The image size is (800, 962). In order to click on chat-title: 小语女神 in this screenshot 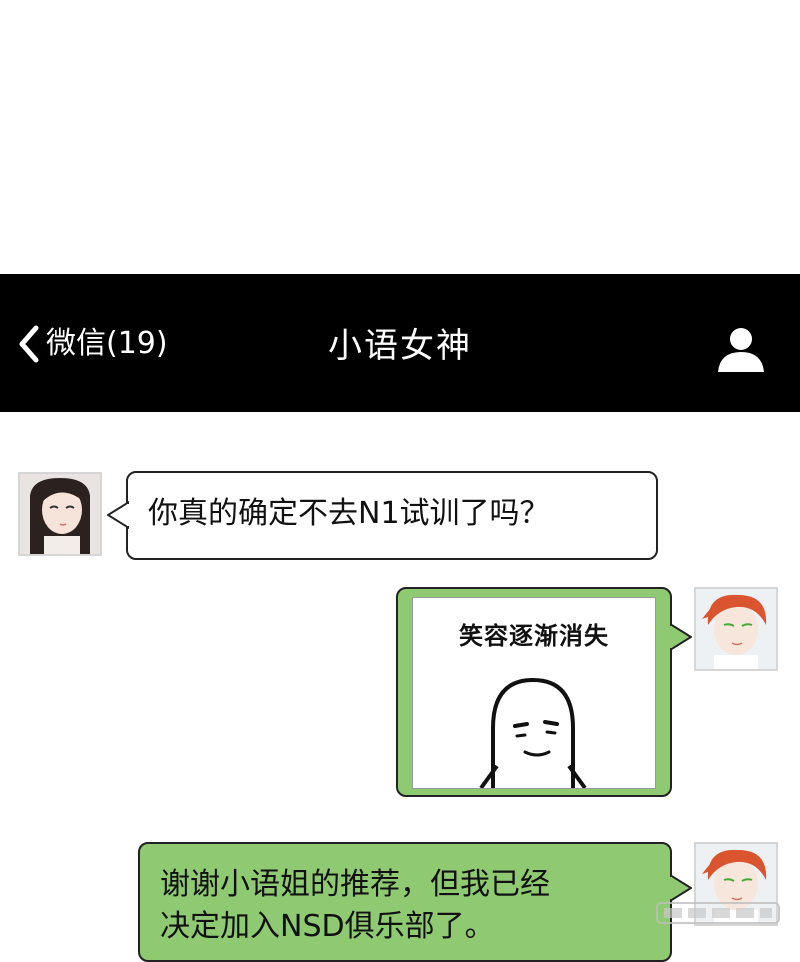, I will do `click(400, 346)`.